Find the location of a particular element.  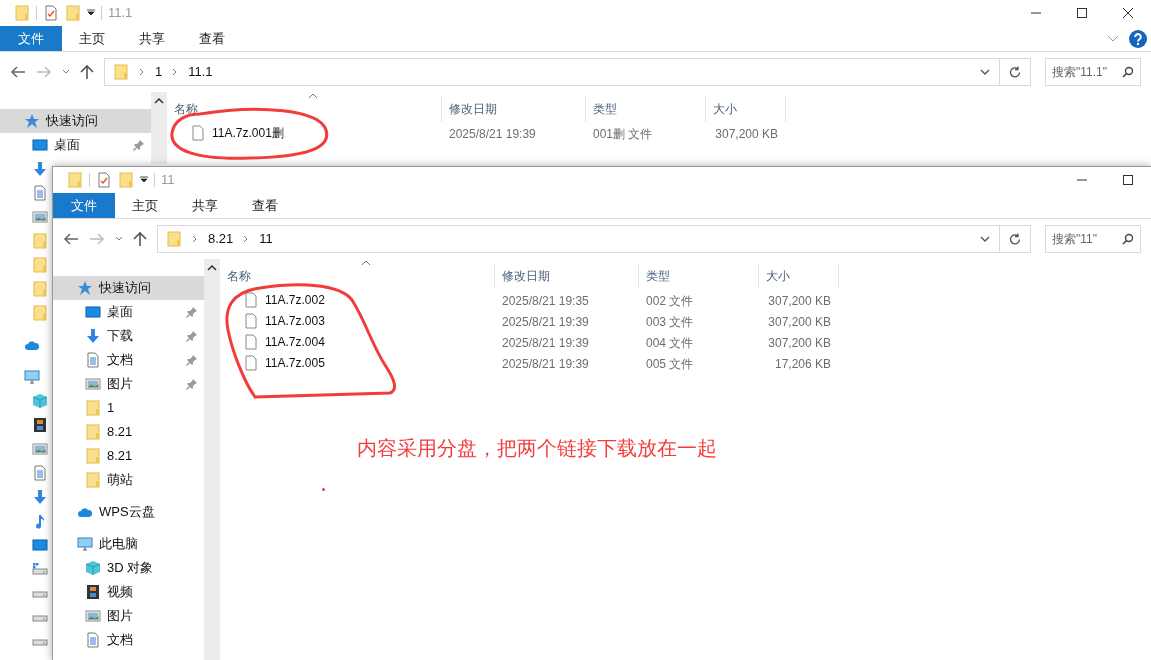

sidebar-item: 萌站 is located at coordinates (128, 480).